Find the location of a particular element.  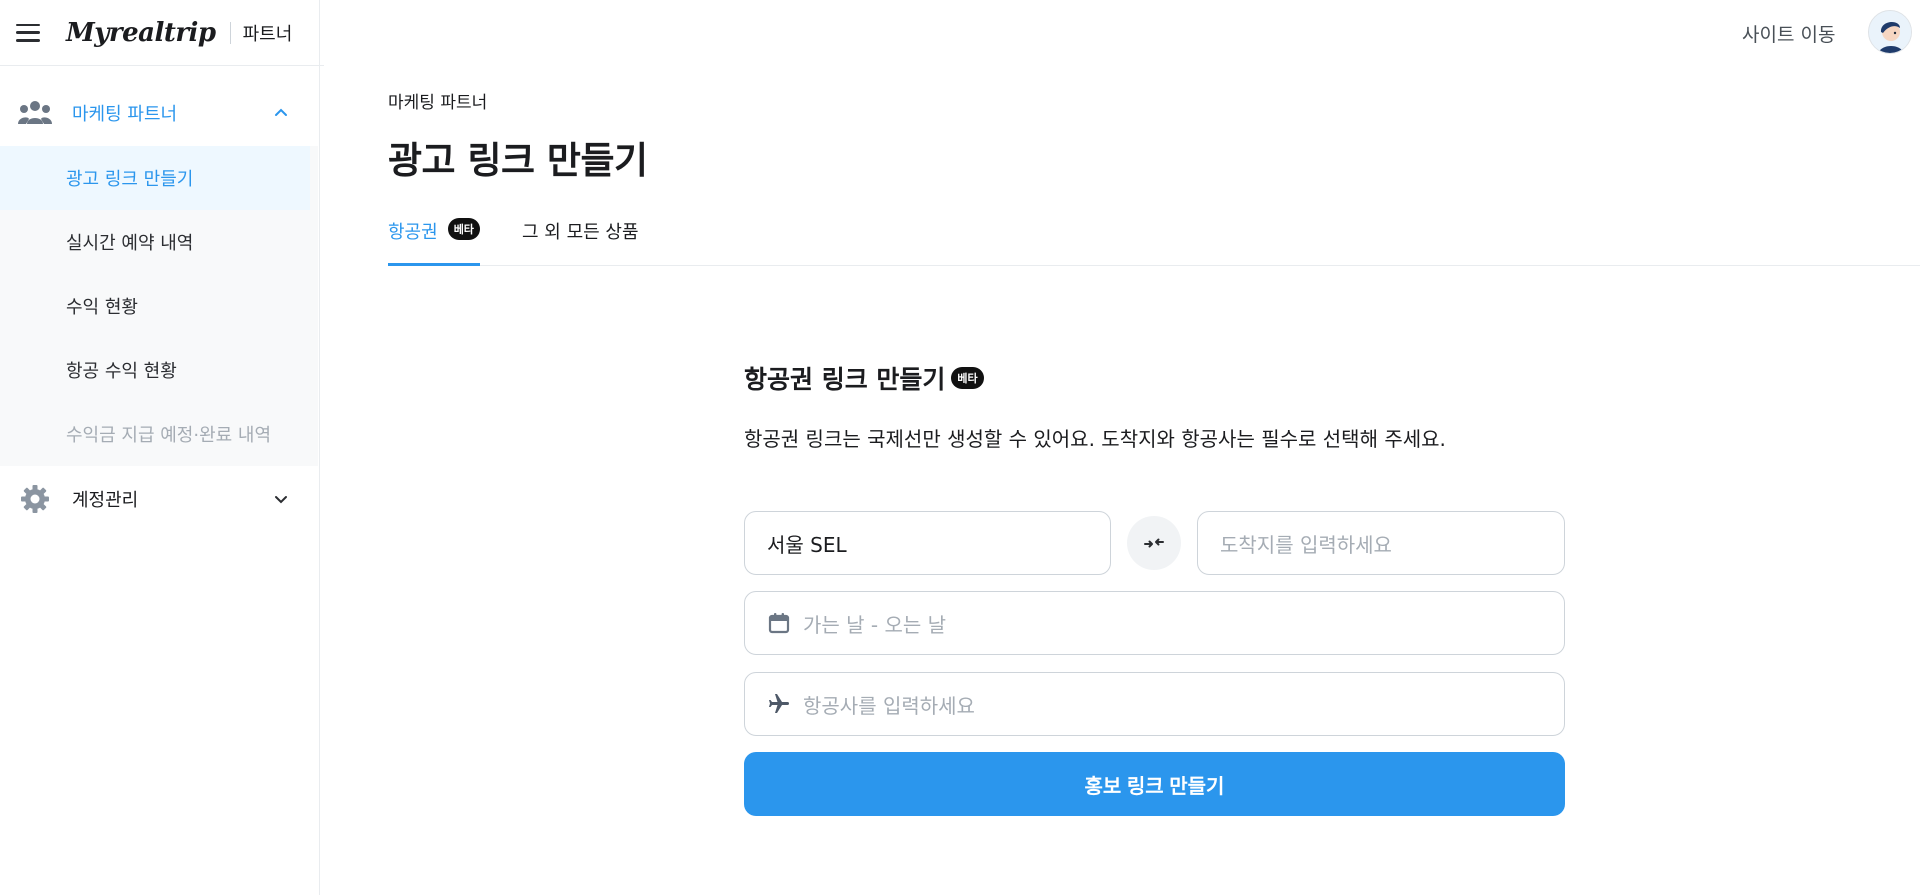

tab-label: 그 외 모든 상품 is located at coordinates (580, 232).